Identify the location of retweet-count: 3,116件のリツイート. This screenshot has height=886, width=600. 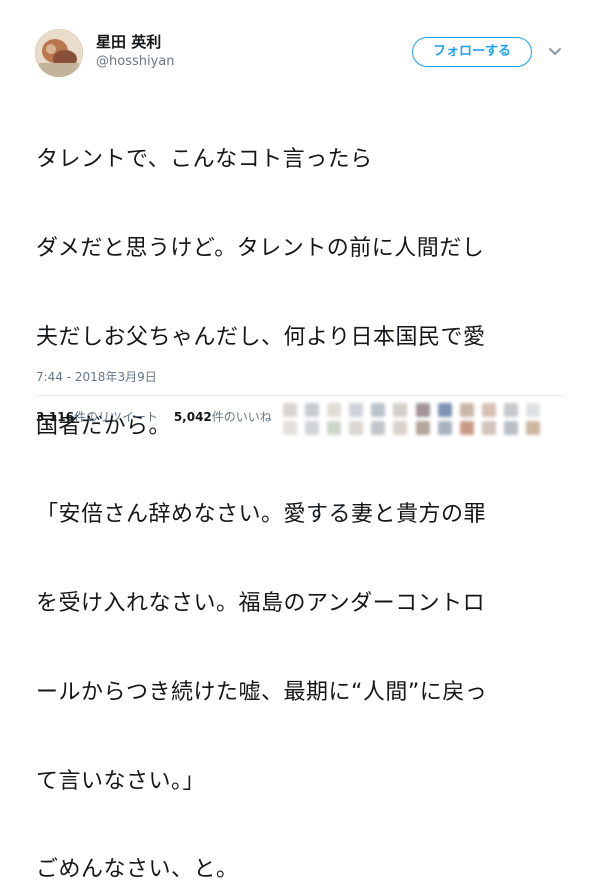
(97, 416).